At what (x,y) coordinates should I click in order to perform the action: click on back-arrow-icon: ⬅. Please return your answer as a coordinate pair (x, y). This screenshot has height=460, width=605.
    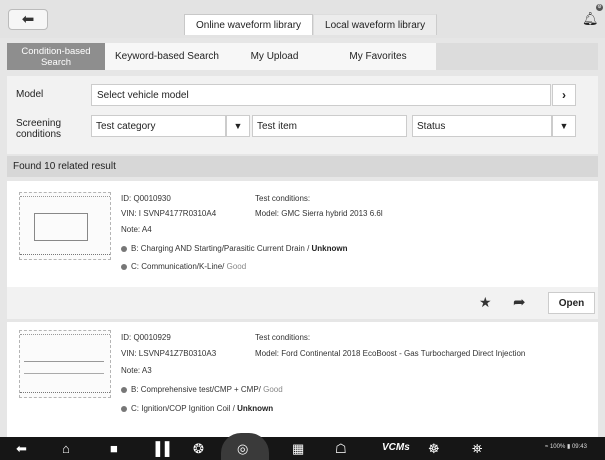
    Looking at the image, I should click on (28, 19).